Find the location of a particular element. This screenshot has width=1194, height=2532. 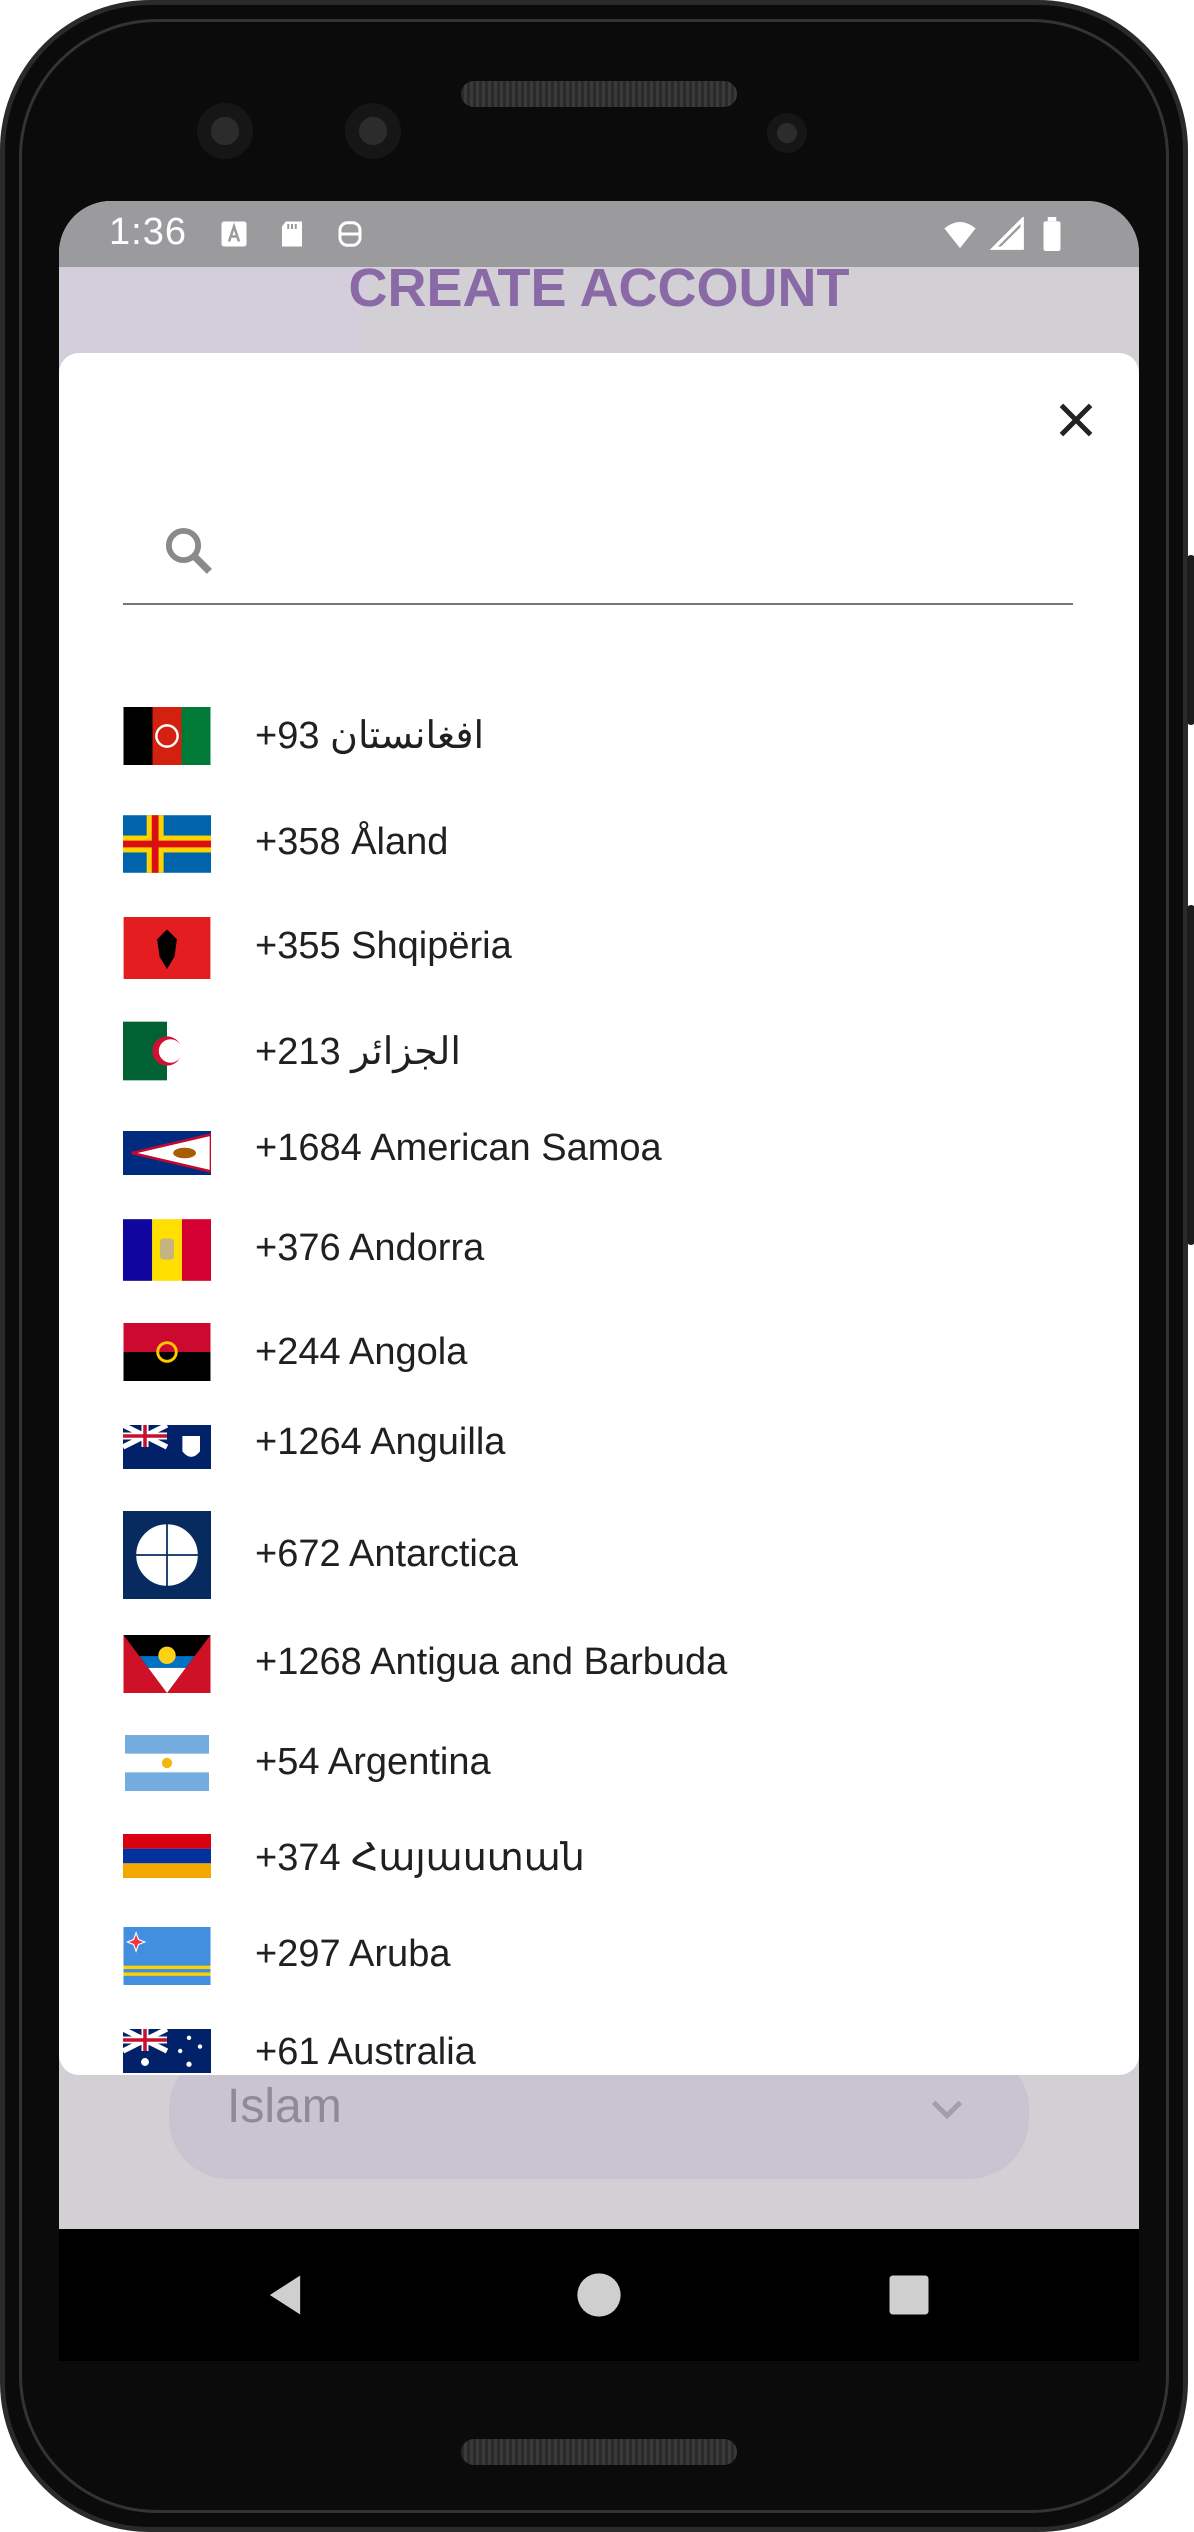

country-label: +54 Argentina is located at coordinates (373, 1762).